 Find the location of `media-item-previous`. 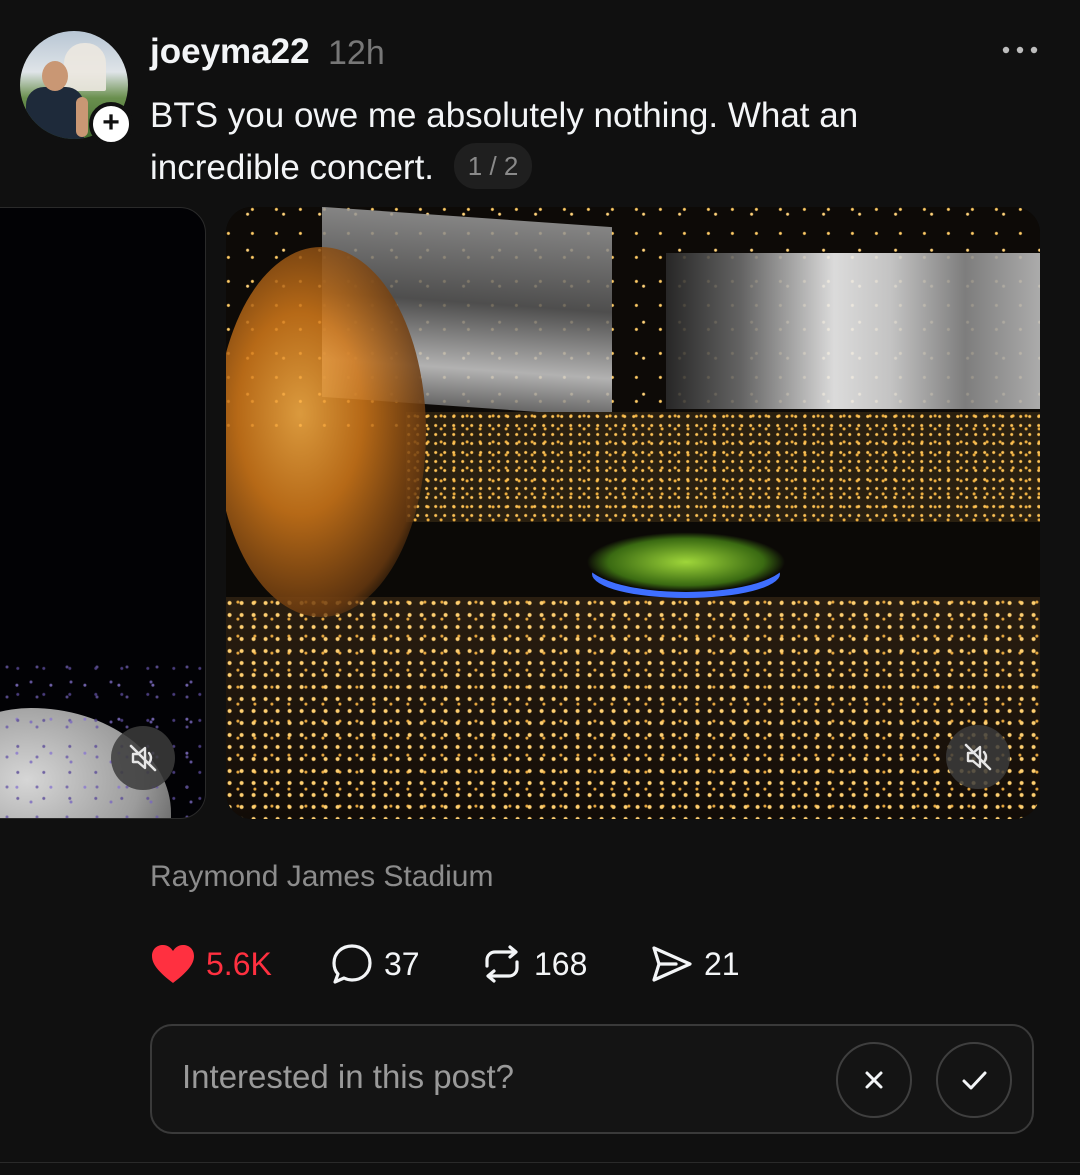

media-item-previous is located at coordinates (103, 513).